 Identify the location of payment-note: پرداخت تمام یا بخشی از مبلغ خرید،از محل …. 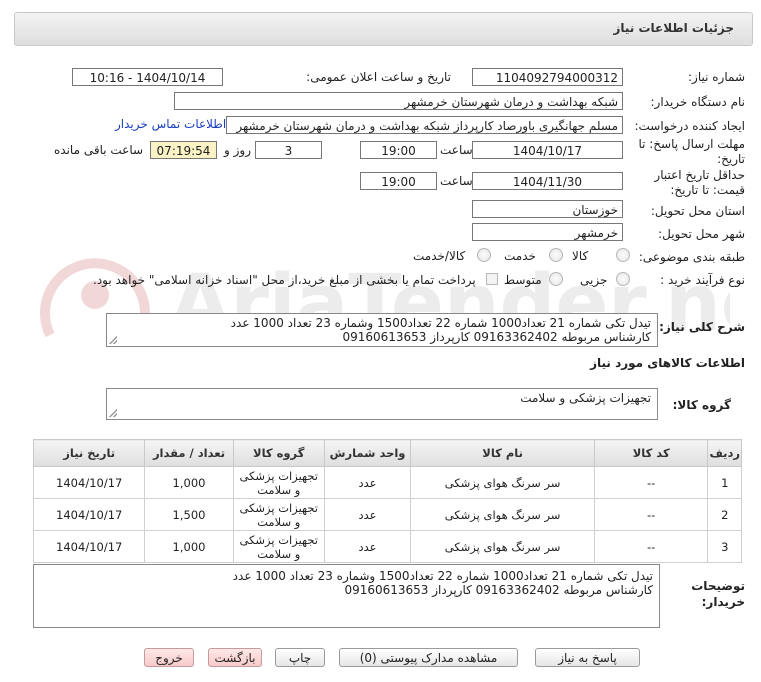
(284, 280).